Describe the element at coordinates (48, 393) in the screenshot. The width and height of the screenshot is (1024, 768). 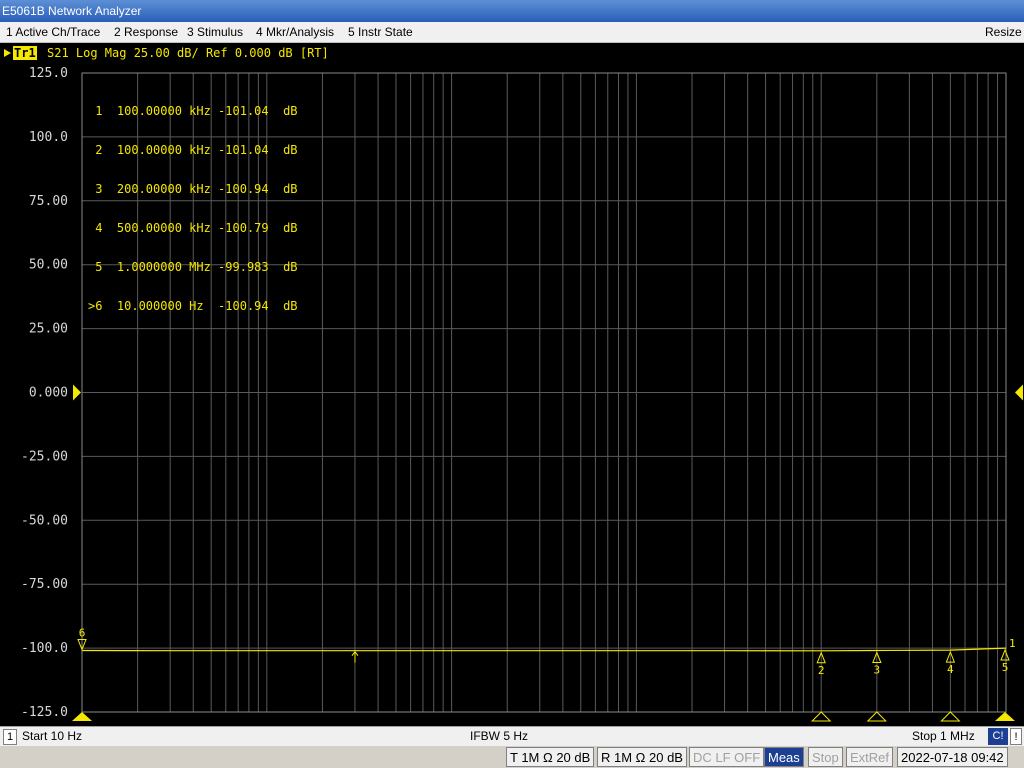
I see `y-tick-label: 0.000` at that location.